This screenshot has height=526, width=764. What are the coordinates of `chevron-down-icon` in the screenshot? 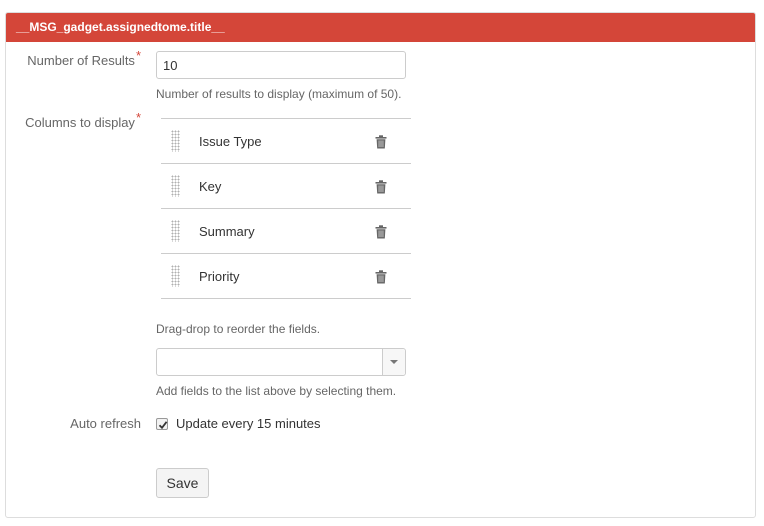 It's located at (393, 362).